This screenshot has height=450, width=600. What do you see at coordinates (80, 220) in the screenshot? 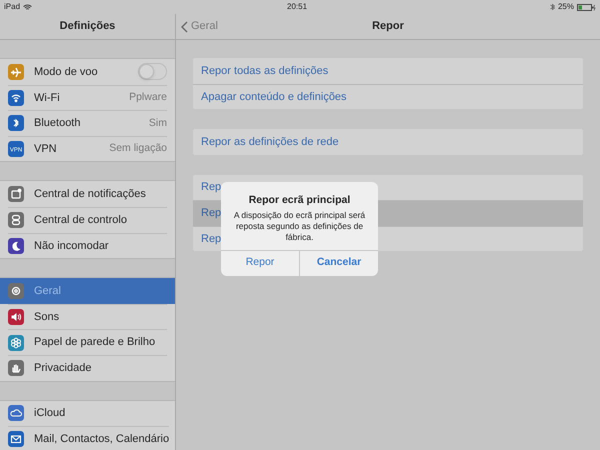
I see `item-label: Central de controlo` at bounding box center [80, 220].